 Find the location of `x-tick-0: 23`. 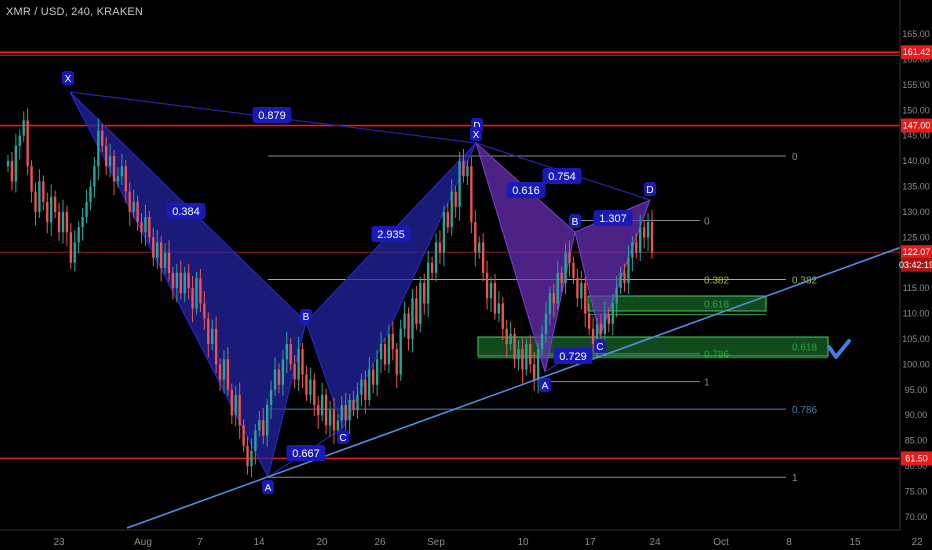

x-tick-0: 23 is located at coordinates (59, 542).